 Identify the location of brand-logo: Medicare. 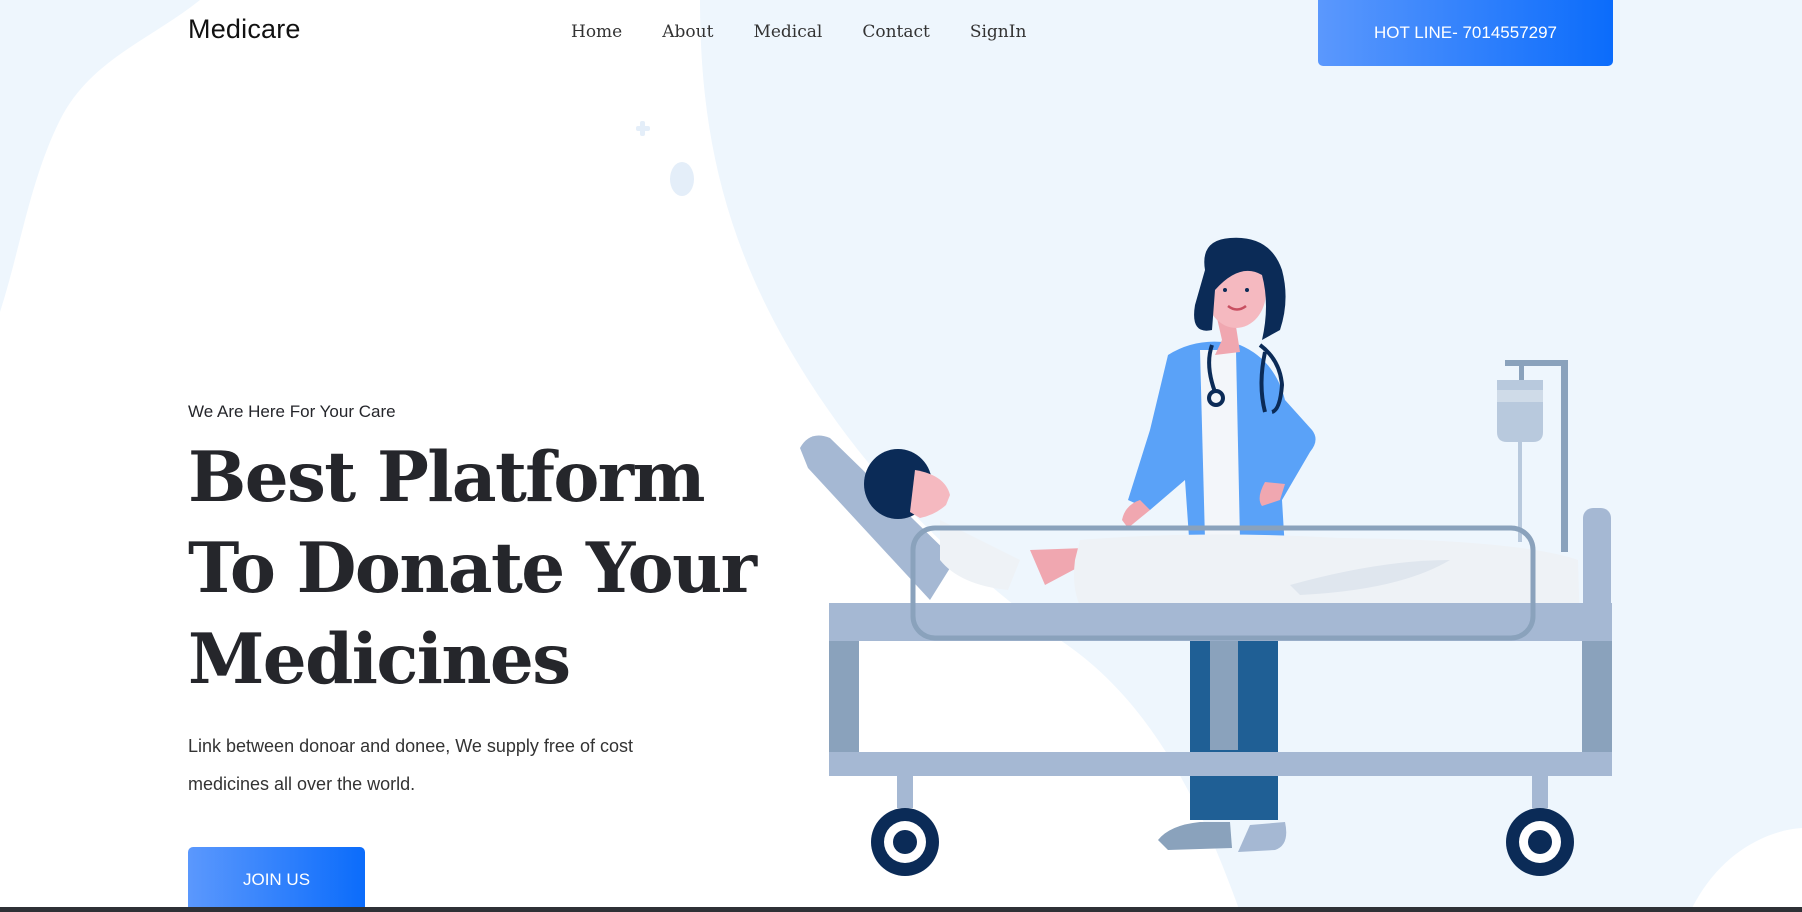
(244, 29).